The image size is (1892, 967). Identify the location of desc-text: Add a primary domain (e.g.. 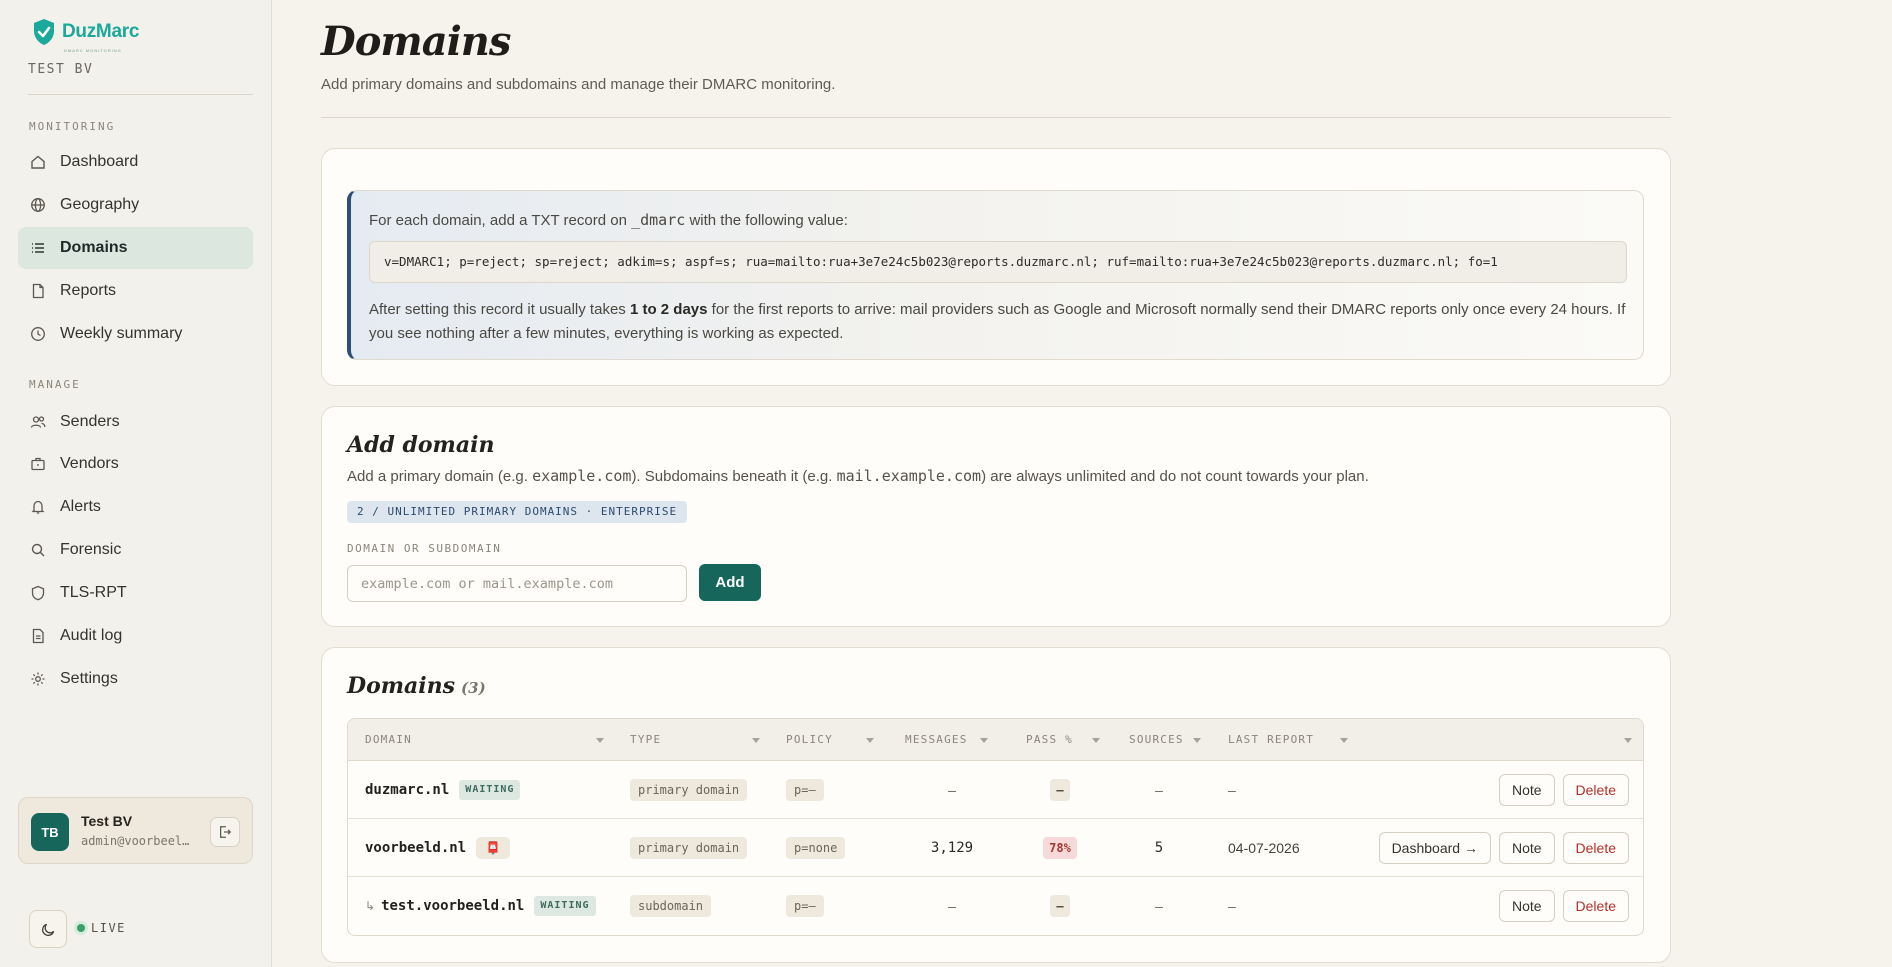
(440, 476).